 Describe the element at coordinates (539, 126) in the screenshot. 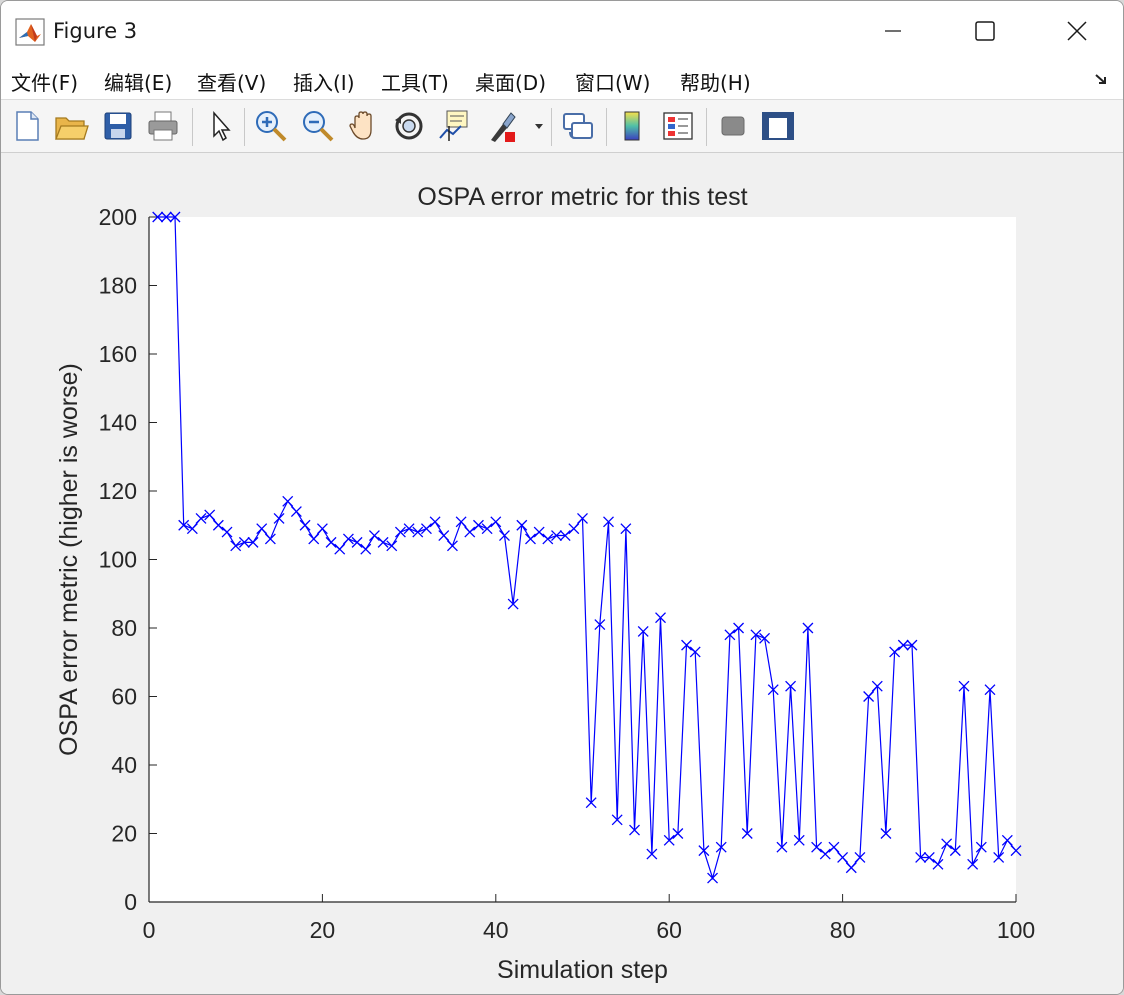

I see `chevron-down-icon` at that location.